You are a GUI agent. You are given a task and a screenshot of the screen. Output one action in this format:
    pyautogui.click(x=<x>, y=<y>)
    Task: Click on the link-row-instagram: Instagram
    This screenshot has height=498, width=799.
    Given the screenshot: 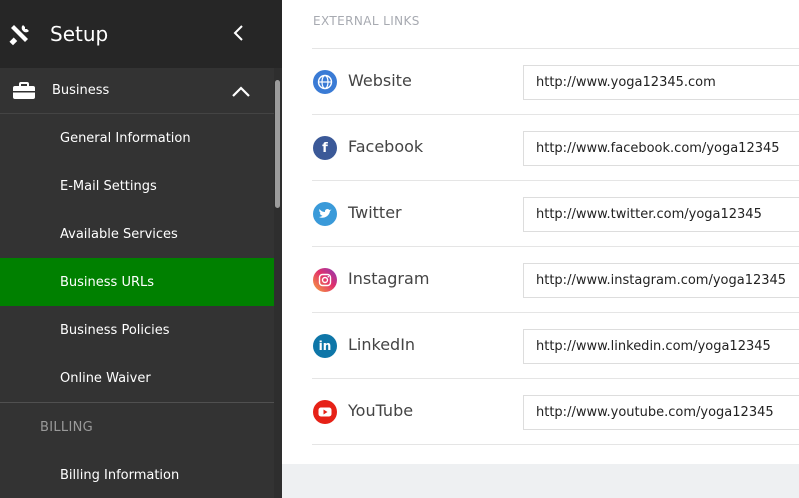 What is the action you would take?
    pyautogui.click(x=555, y=280)
    